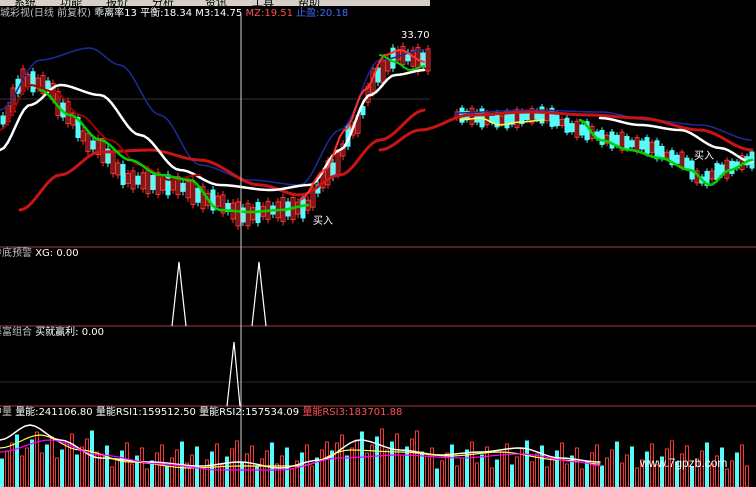 The image size is (756, 487). I want to click on e3-label: 量能RSI2:, so click(222, 412).